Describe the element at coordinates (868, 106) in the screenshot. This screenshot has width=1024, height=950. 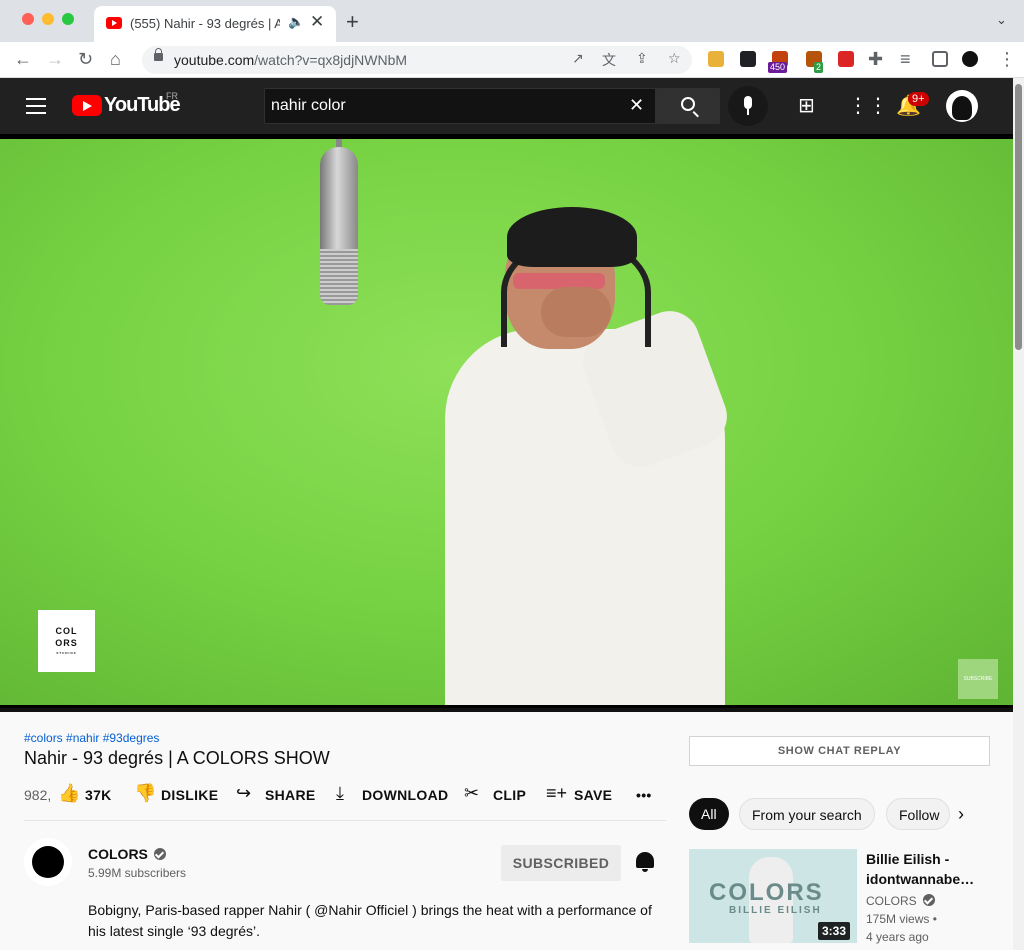
I see `apps-grid-icon: ⋮⋮` at that location.